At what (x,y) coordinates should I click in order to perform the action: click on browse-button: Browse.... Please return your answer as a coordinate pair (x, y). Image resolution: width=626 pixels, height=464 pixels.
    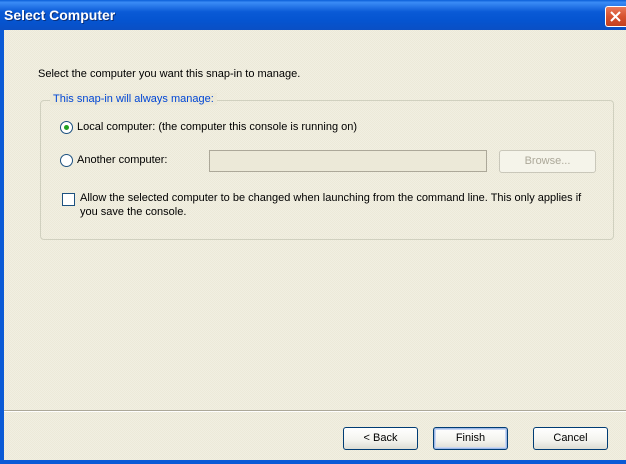
    Looking at the image, I should click on (547, 161).